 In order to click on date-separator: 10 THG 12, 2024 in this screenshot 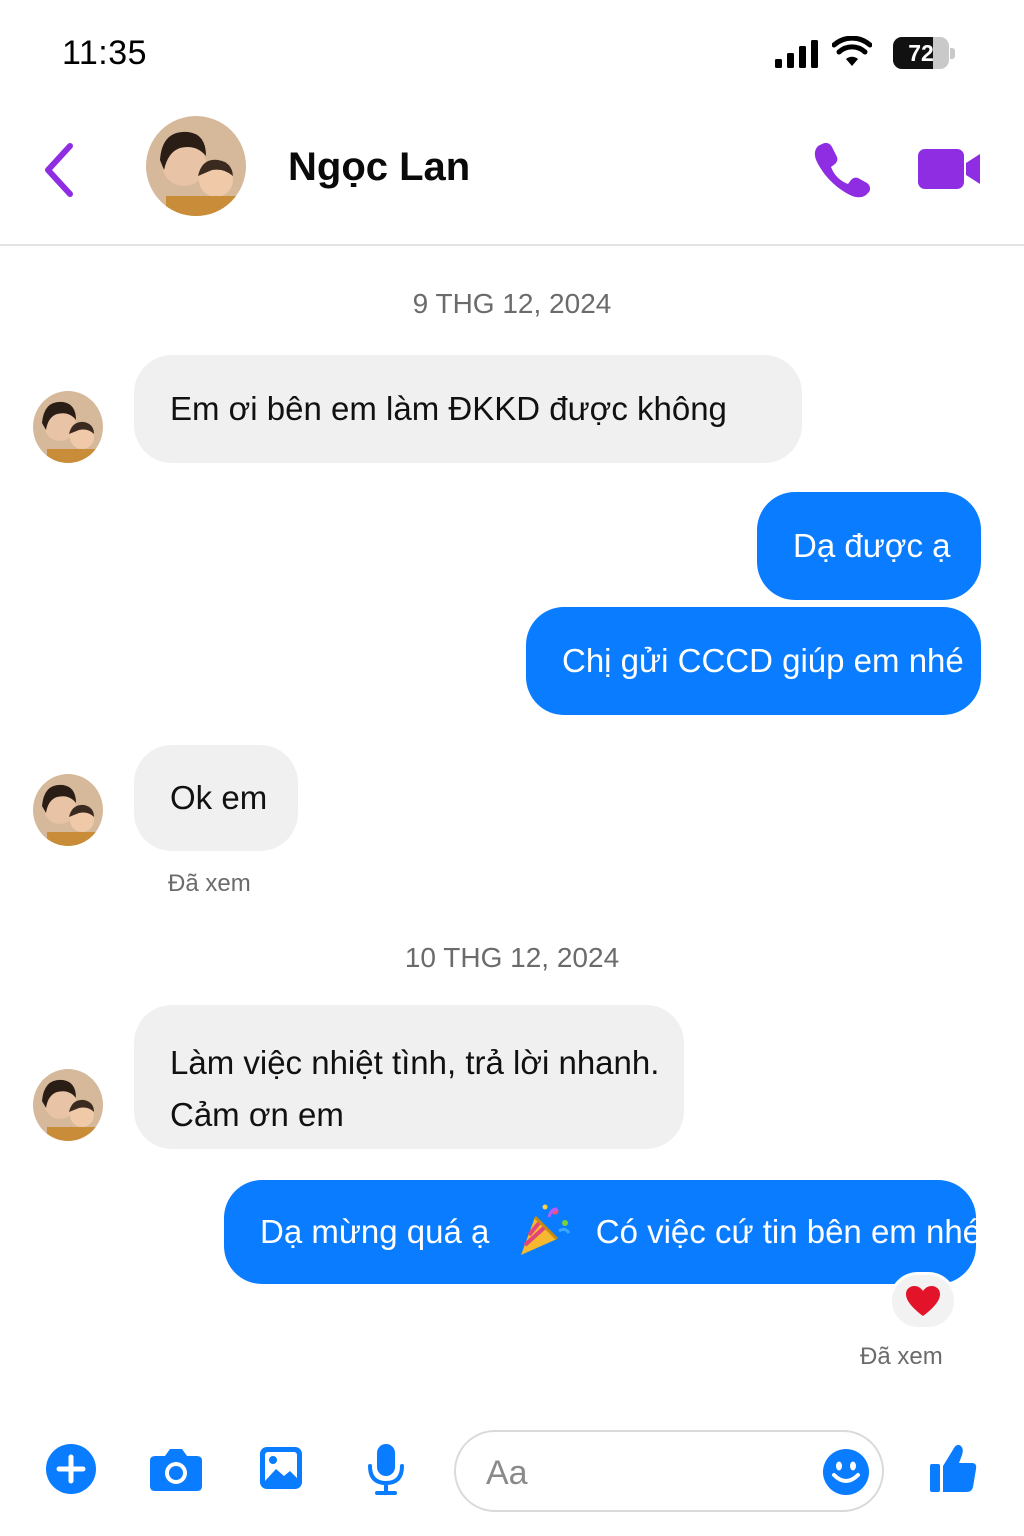, I will do `click(512, 957)`.